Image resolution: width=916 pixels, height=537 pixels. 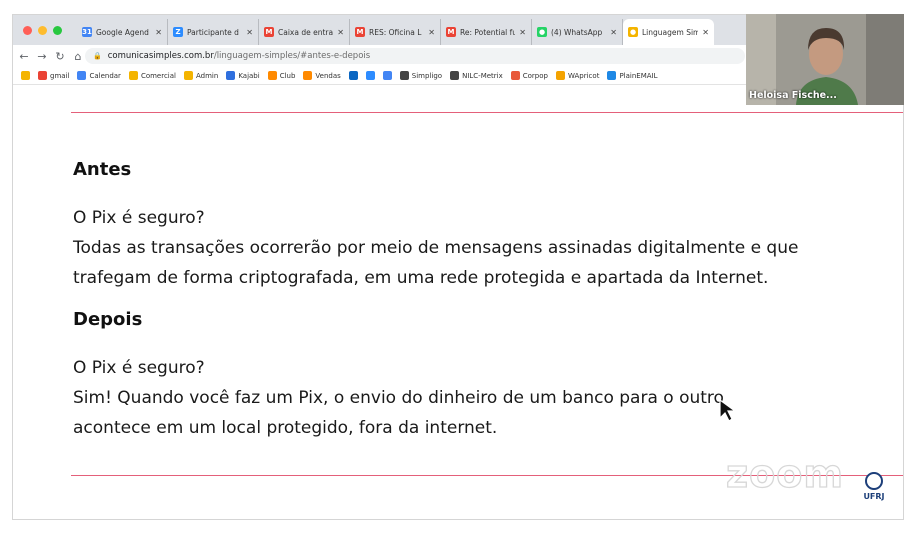 What do you see at coordinates (105, 75) in the screenshot?
I see `bookmark-label: Calendar` at bounding box center [105, 75].